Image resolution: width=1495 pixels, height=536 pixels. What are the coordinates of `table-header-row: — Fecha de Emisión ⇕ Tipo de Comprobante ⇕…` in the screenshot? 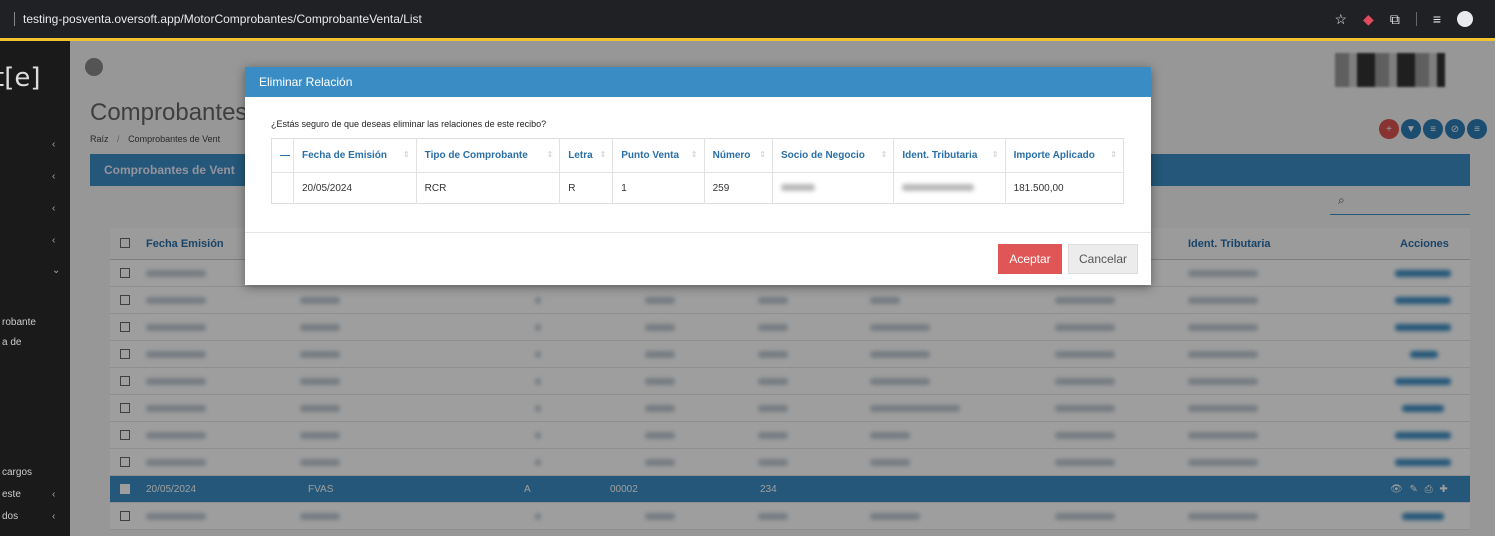 It's located at (698, 155).